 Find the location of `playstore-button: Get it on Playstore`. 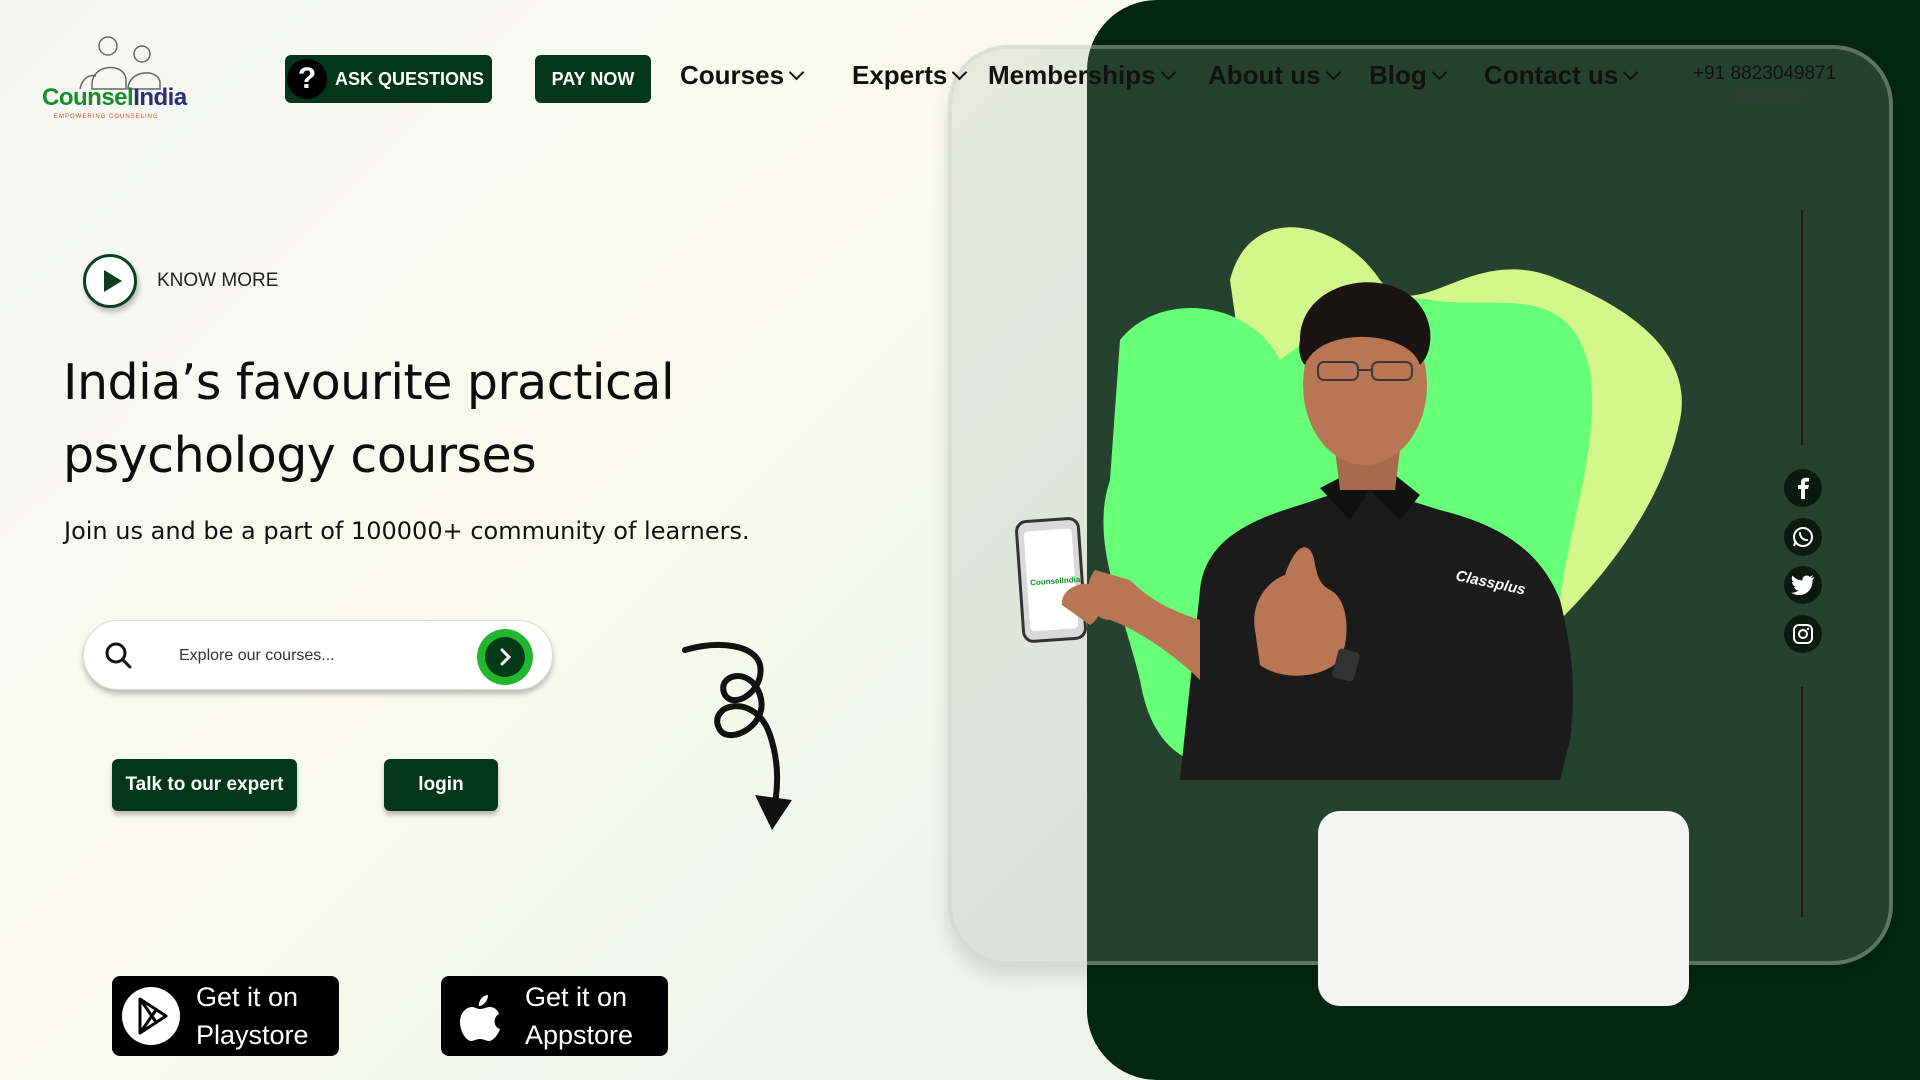

playstore-button: Get it on Playstore is located at coordinates (225, 1016).